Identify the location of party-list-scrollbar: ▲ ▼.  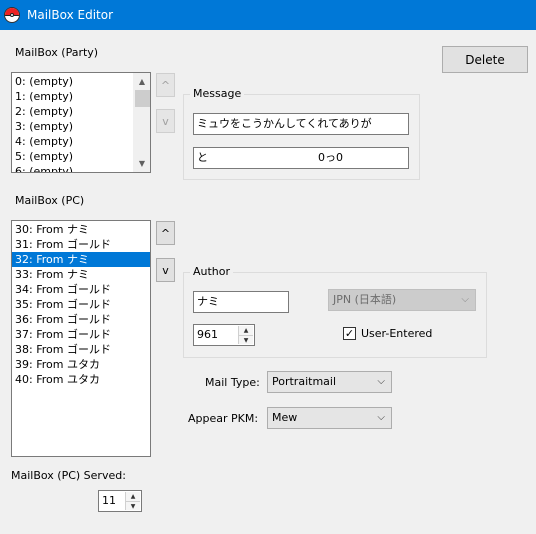
(141, 122).